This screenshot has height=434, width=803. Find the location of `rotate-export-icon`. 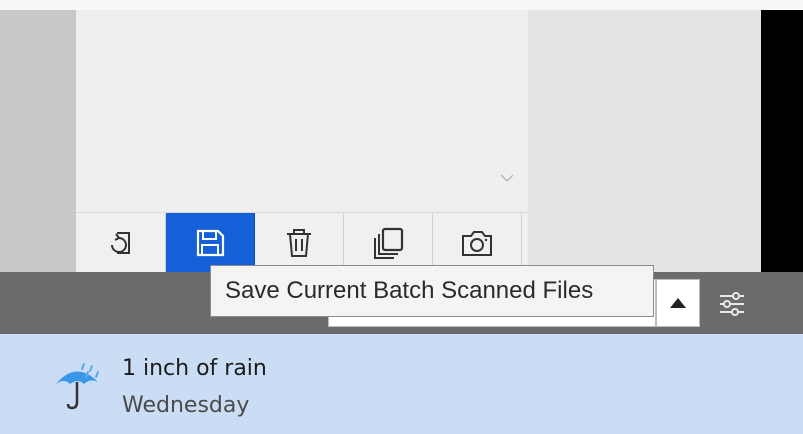

rotate-export-icon is located at coordinates (120, 242).